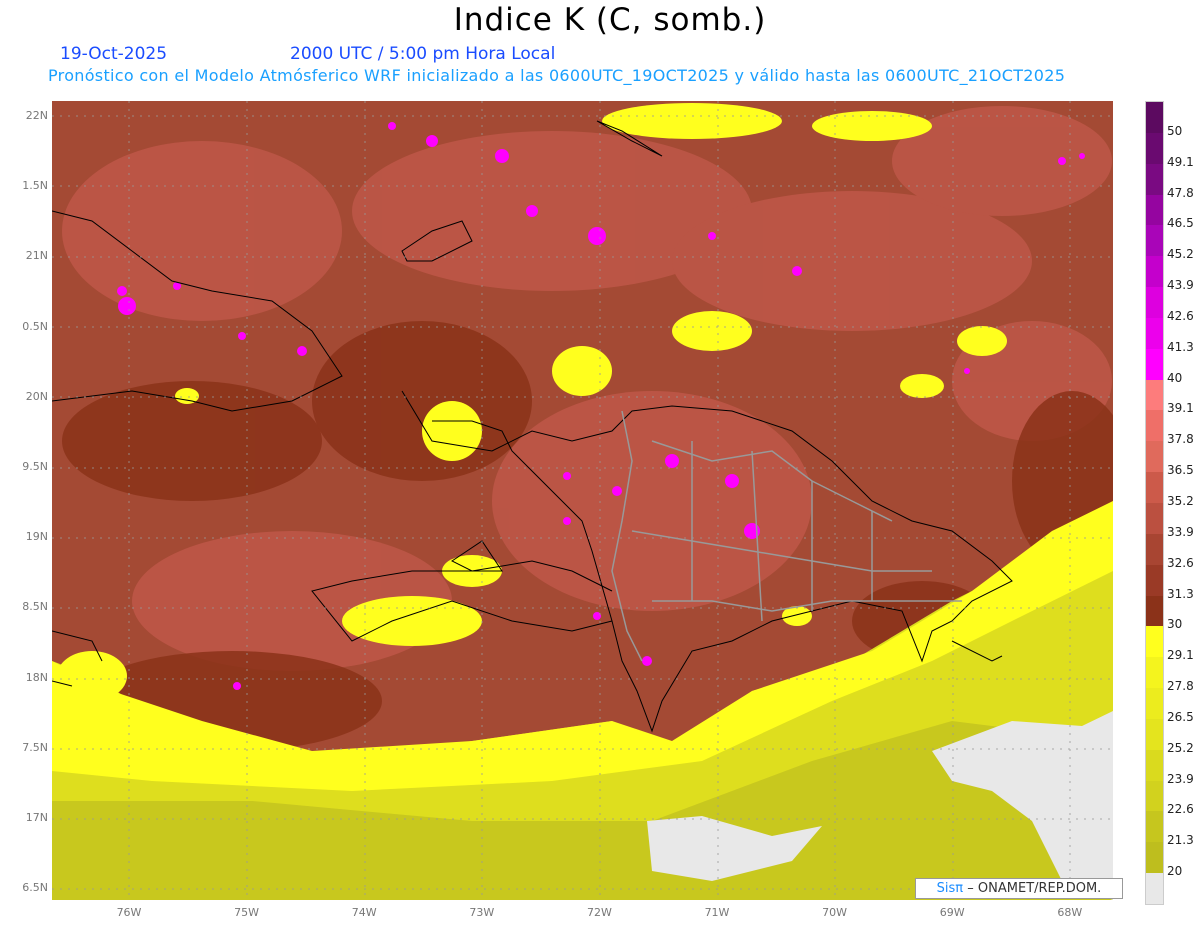 This screenshot has height=927, width=1200. Describe the element at coordinates (1180, 192) in the screenshot. I see `legend-label: 47.8` at that location.